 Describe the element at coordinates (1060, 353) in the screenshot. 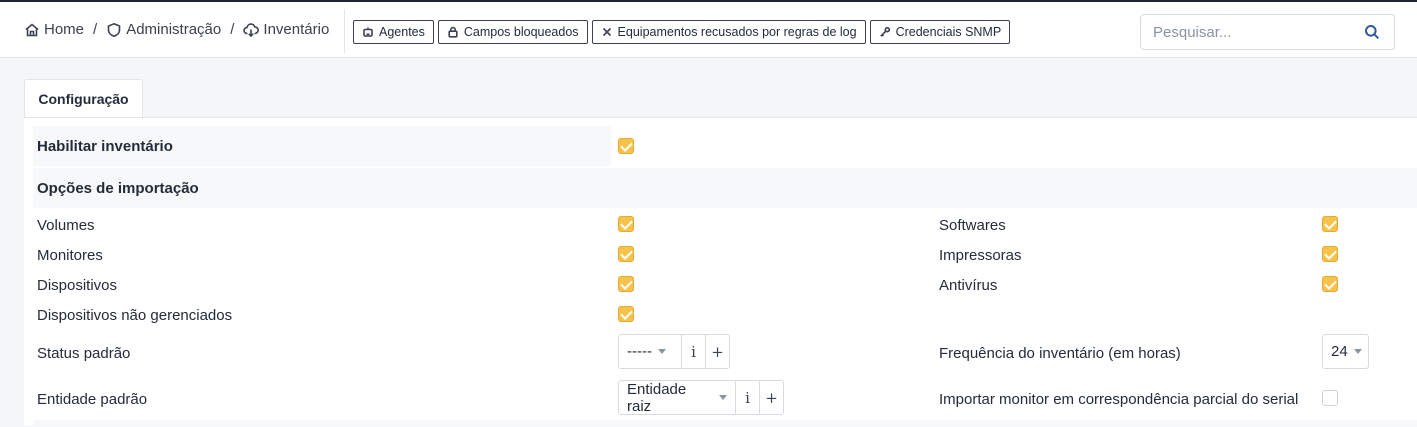

I see `inventory-frequency-label: Frequência do inventário (em horas)` at that location.